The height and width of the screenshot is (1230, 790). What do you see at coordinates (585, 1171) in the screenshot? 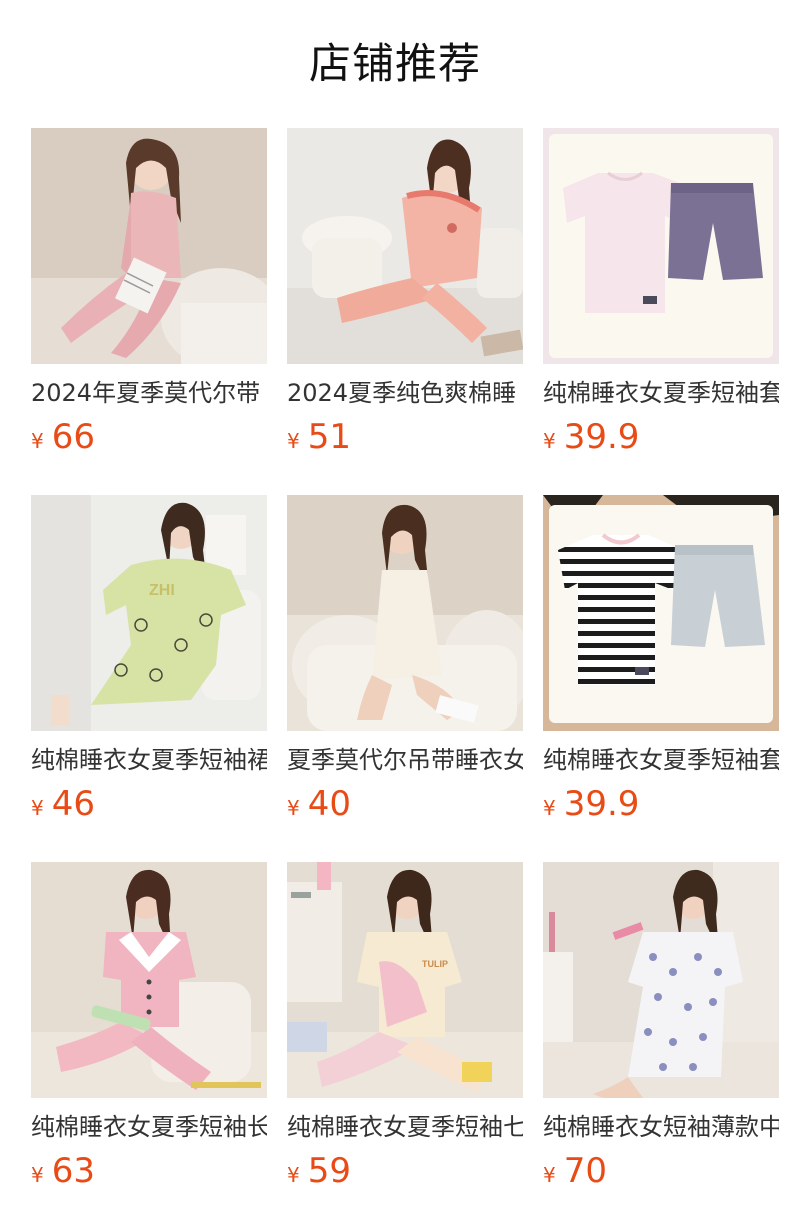
I see `price-amount: 70` at bounding box center [585, 1171].